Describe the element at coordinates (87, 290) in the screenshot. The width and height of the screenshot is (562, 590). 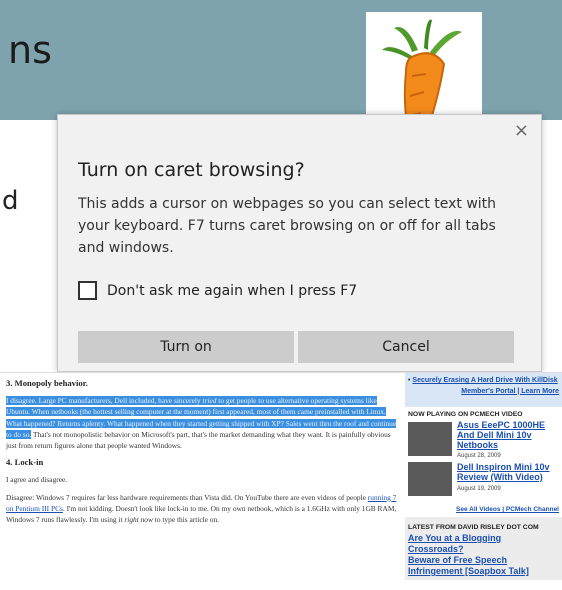
I see `dont-ask-checkbox` at that location.